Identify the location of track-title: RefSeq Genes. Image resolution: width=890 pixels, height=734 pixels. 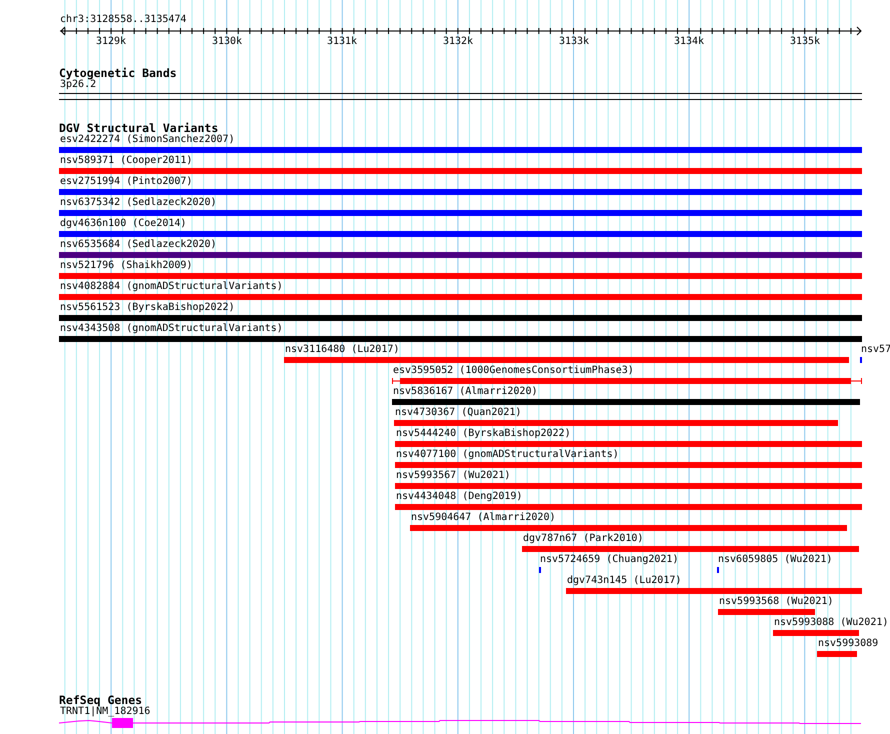
(100, 700).